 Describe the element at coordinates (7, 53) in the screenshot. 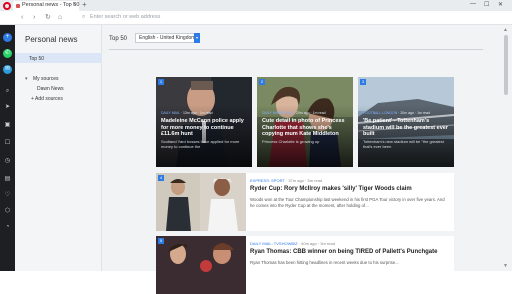

I see `whatsapp-icon: ✆` at that location.